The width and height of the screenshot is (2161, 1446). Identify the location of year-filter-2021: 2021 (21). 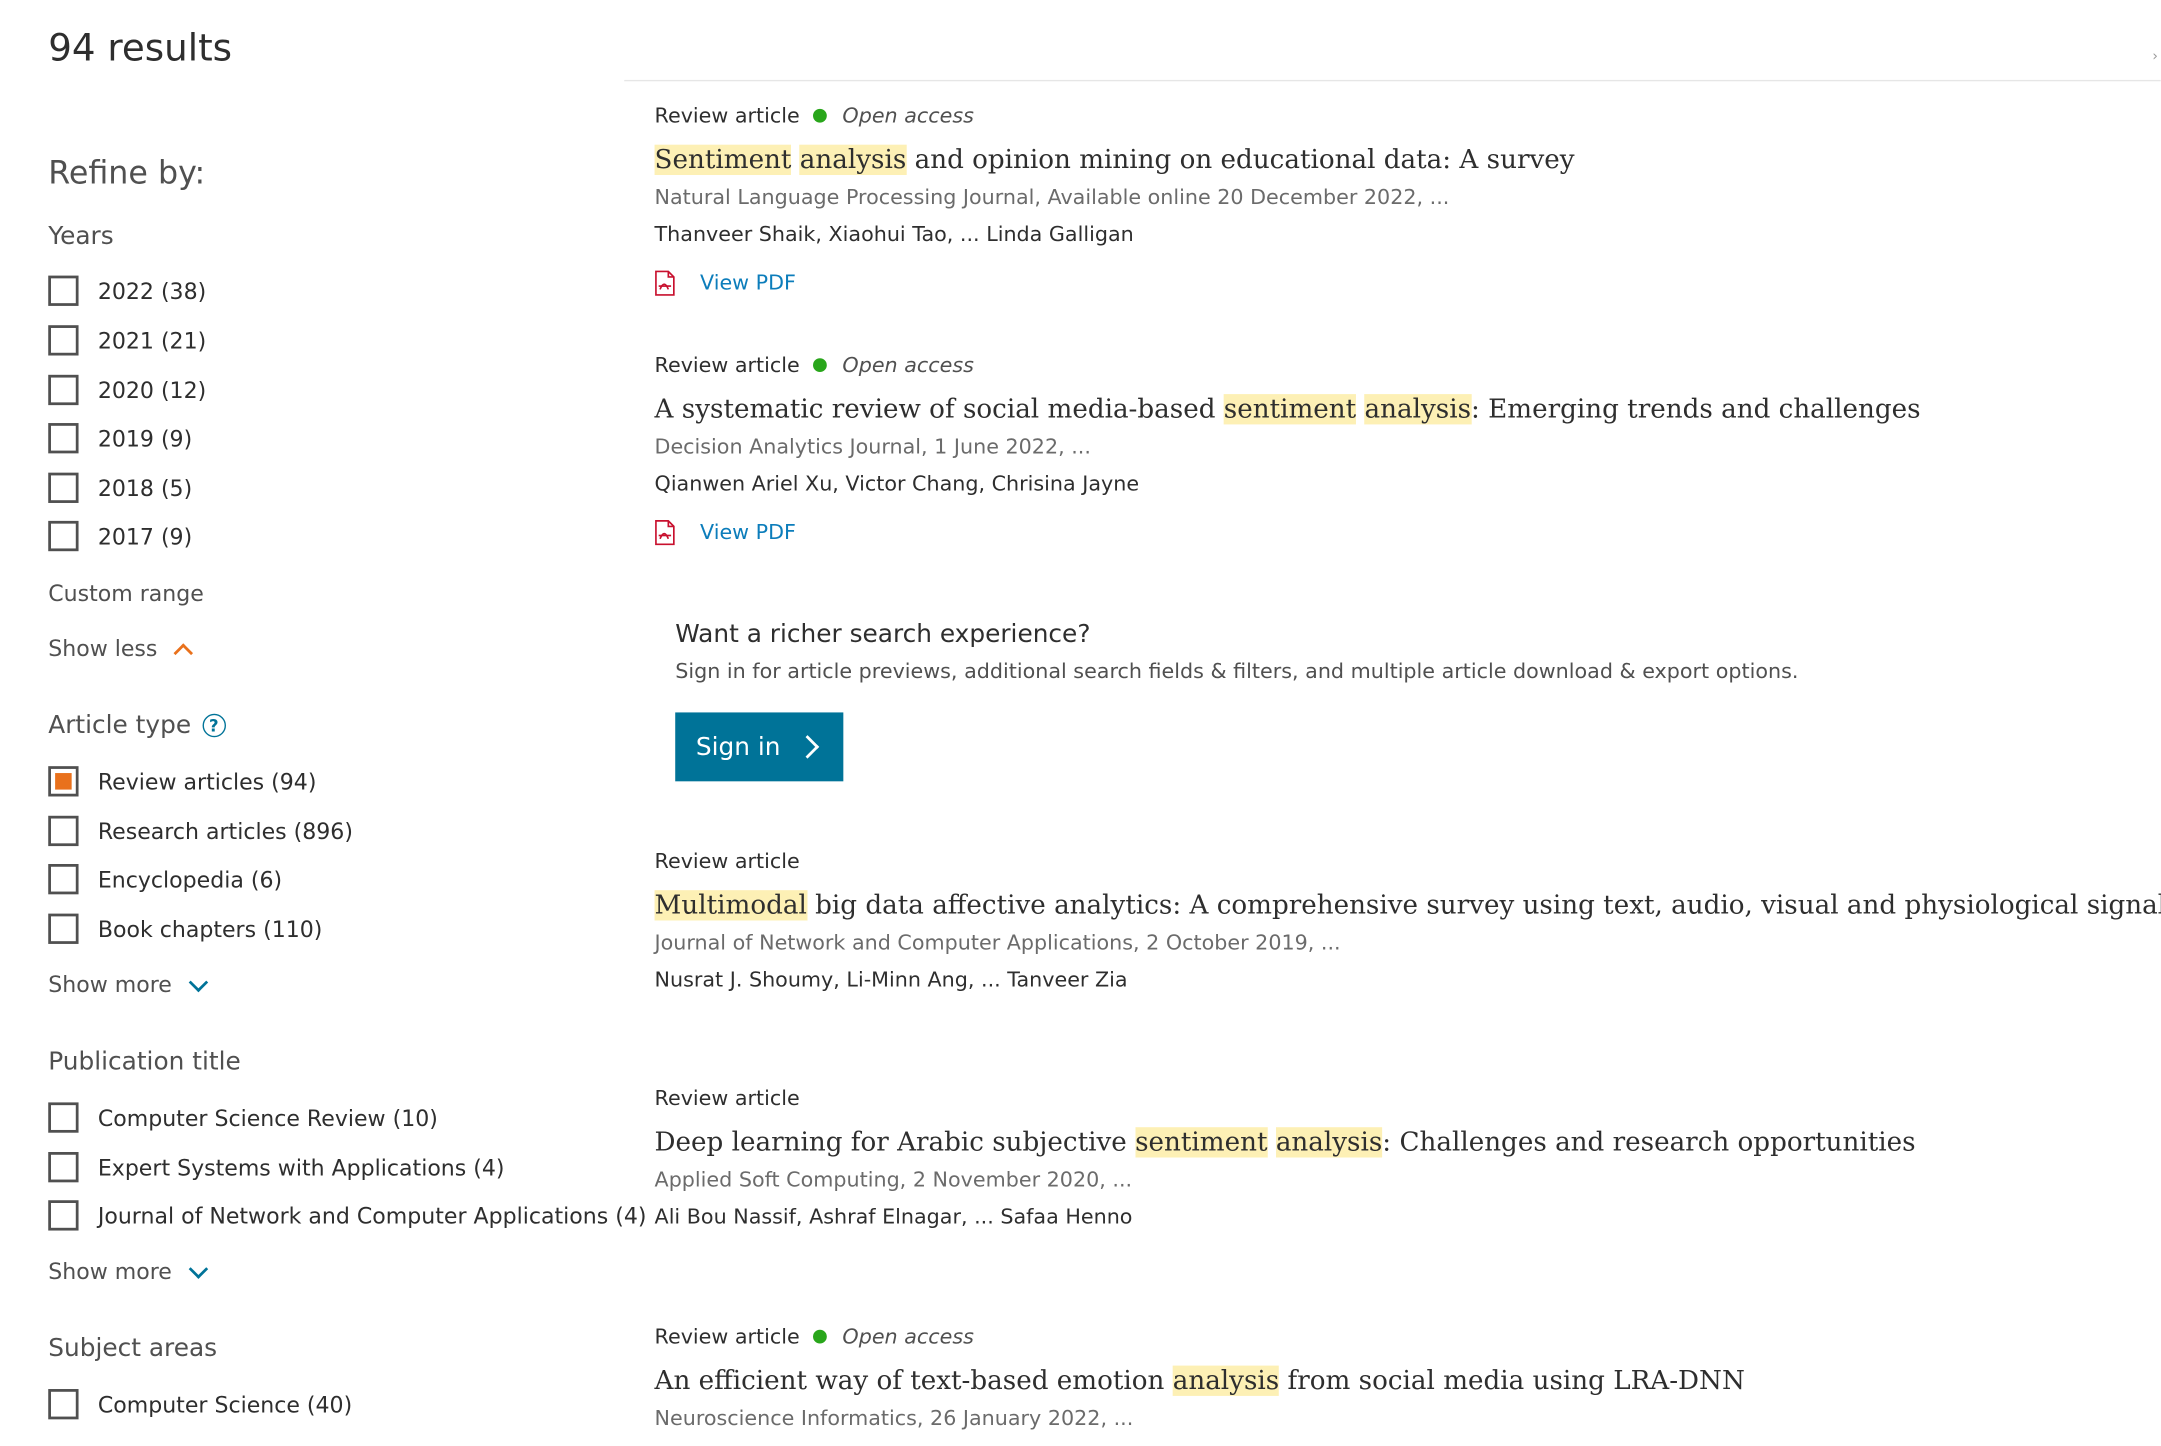
(127, 340).